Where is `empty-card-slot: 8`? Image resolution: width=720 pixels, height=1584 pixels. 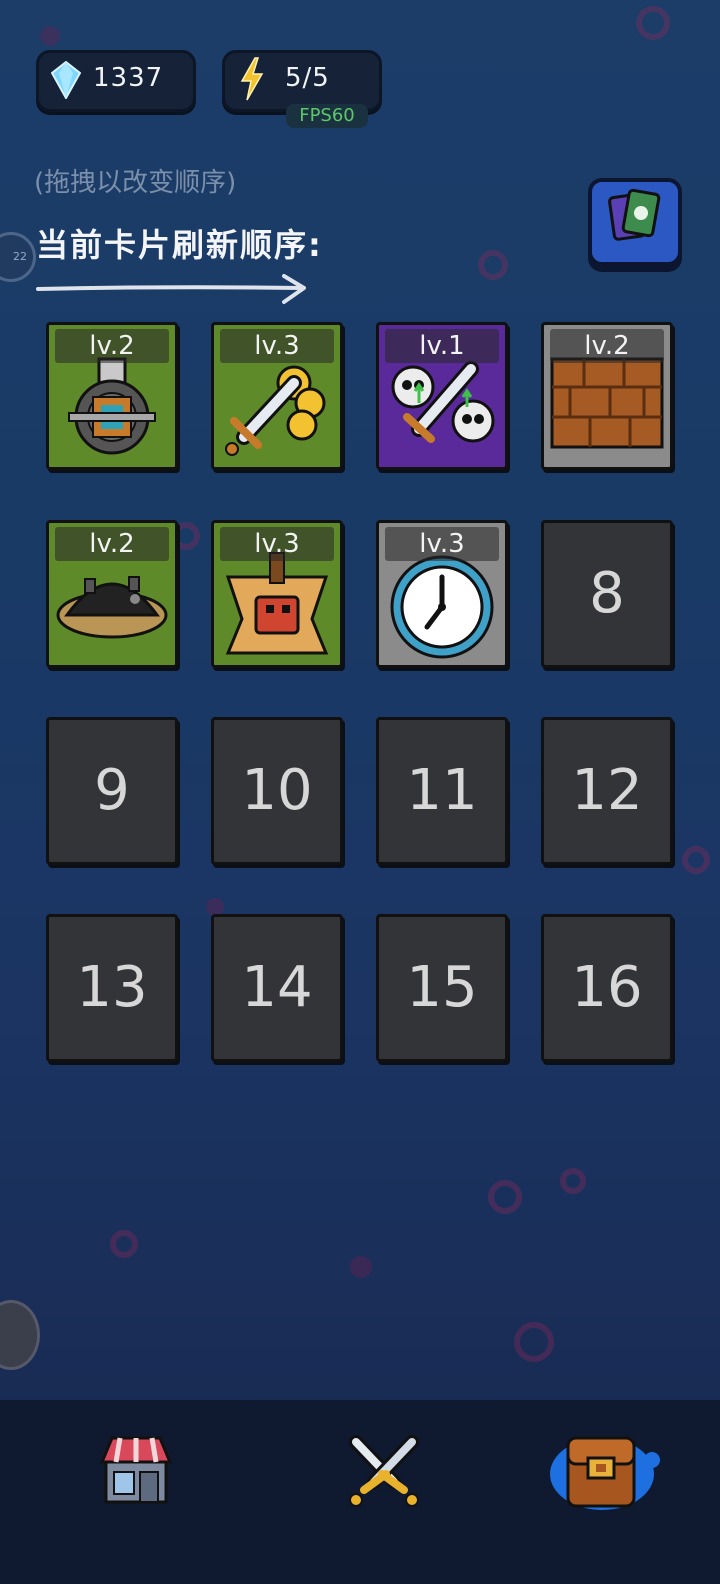
empty-card-slot: 8 is located at coordinates (607, 594).